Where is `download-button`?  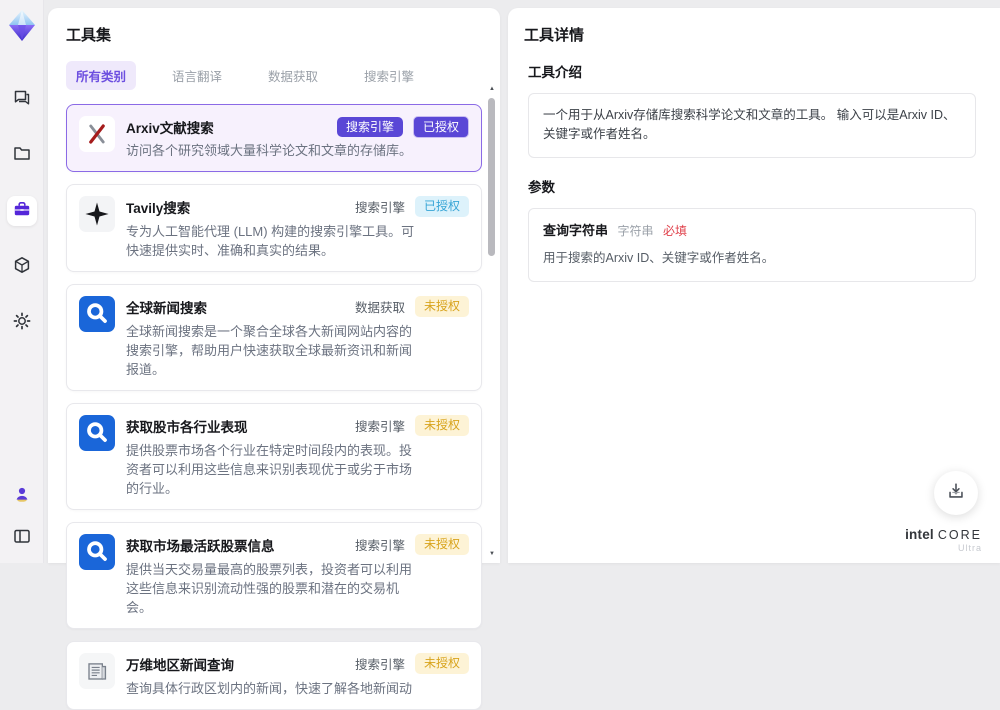
download-button is located at coordinates (956, 493).